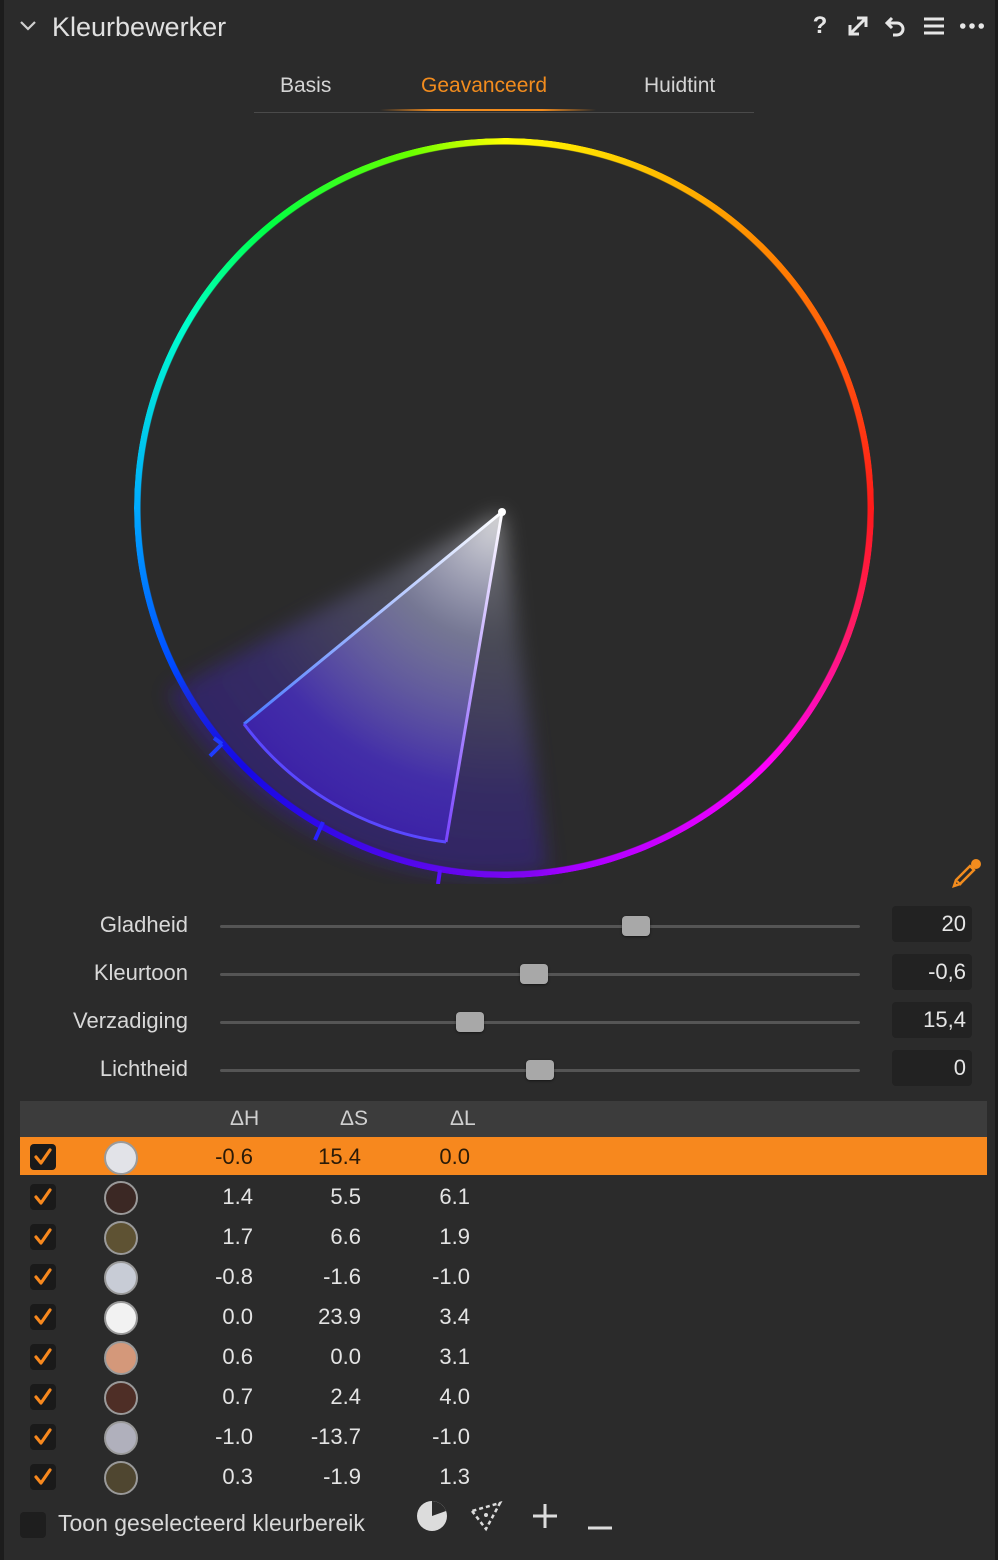  I want to click on color-picker-icon, so click(966, 874).